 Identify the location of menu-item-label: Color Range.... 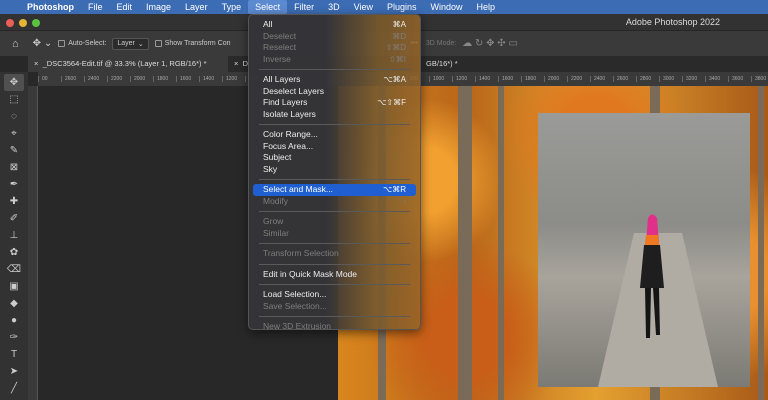
(290, 134).